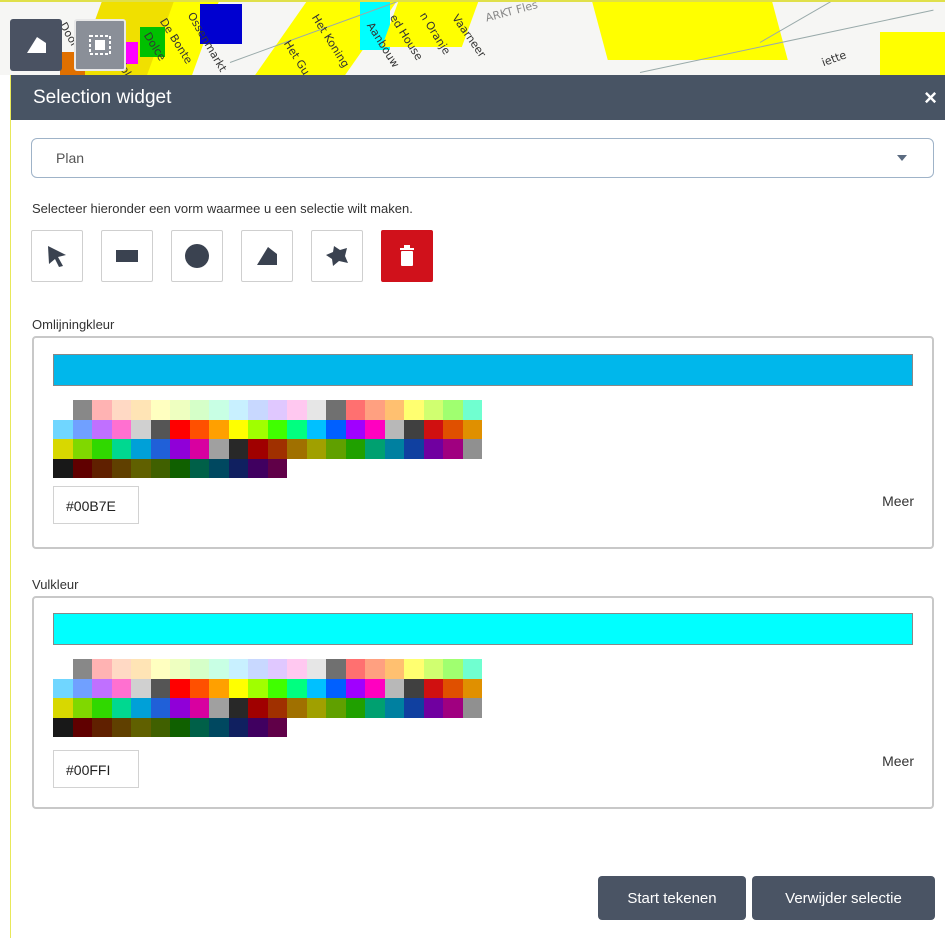  Describe the element at coordinates (127, 256) in the screenshot. I see `rectangle-tool-button` at that location.